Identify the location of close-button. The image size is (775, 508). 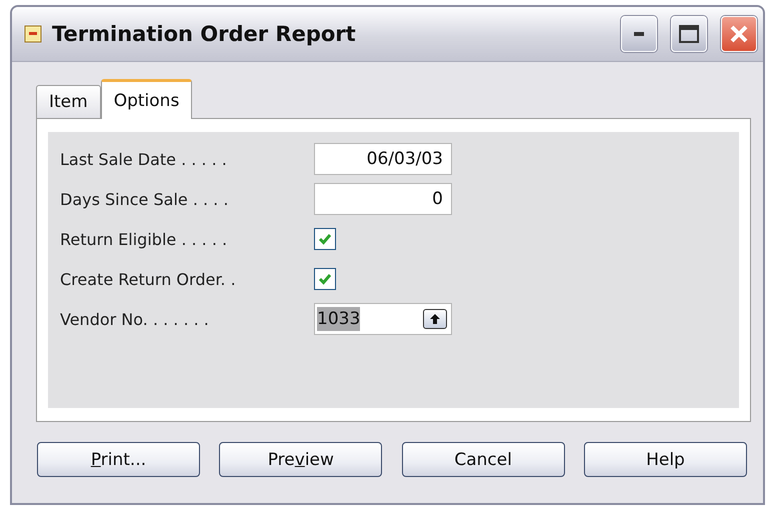
(739, 34).